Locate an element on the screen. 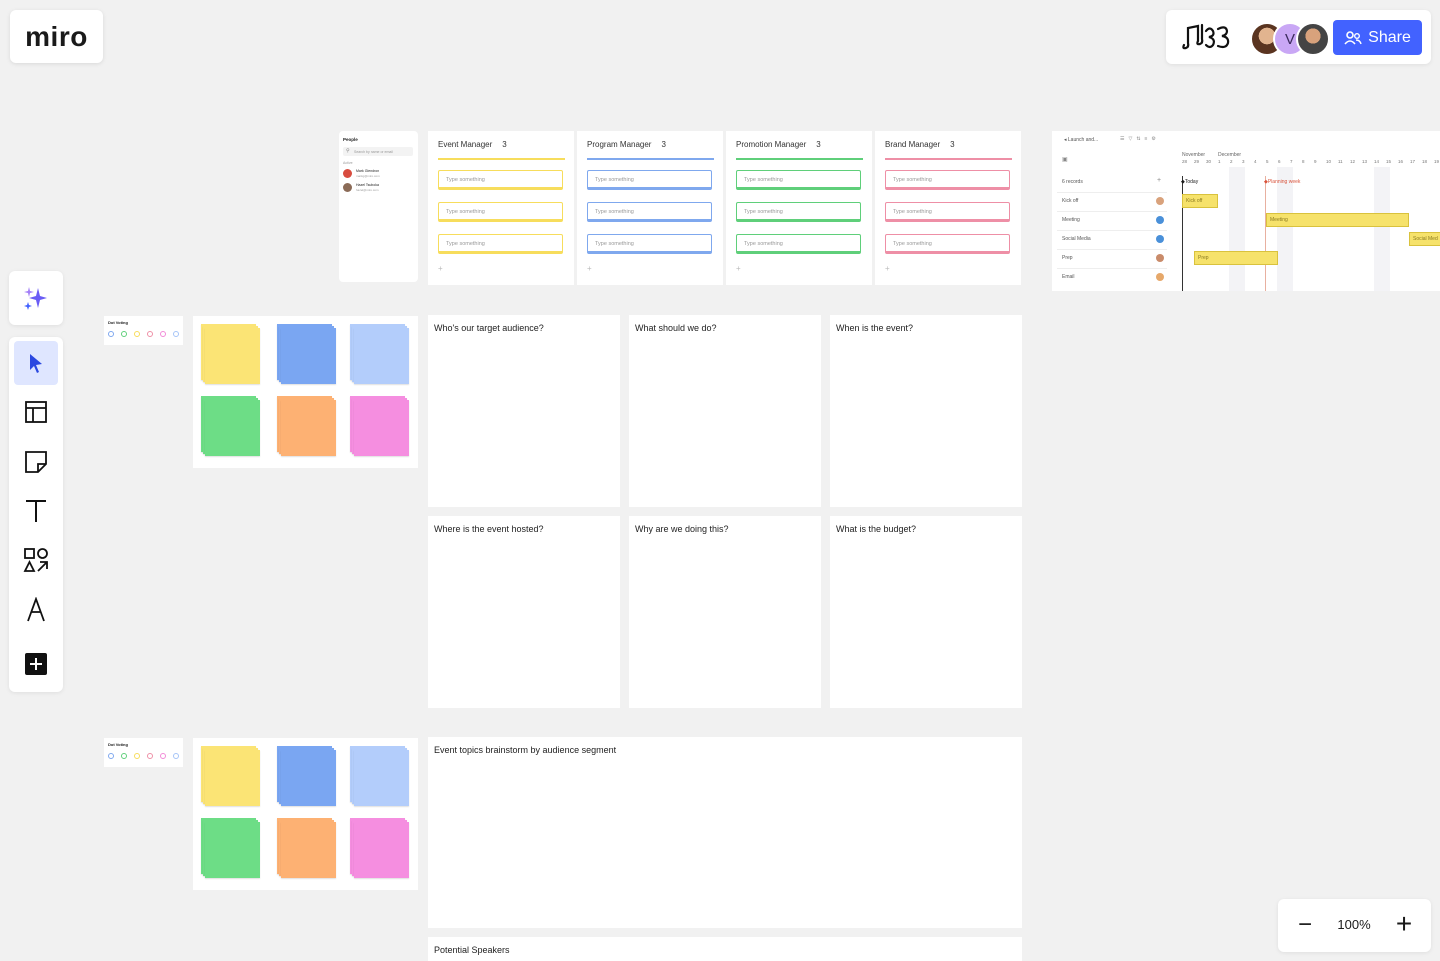 This screenshot has width=1440, height=961. timeline-bar: Kick off is located at coordinates (1200, 201).